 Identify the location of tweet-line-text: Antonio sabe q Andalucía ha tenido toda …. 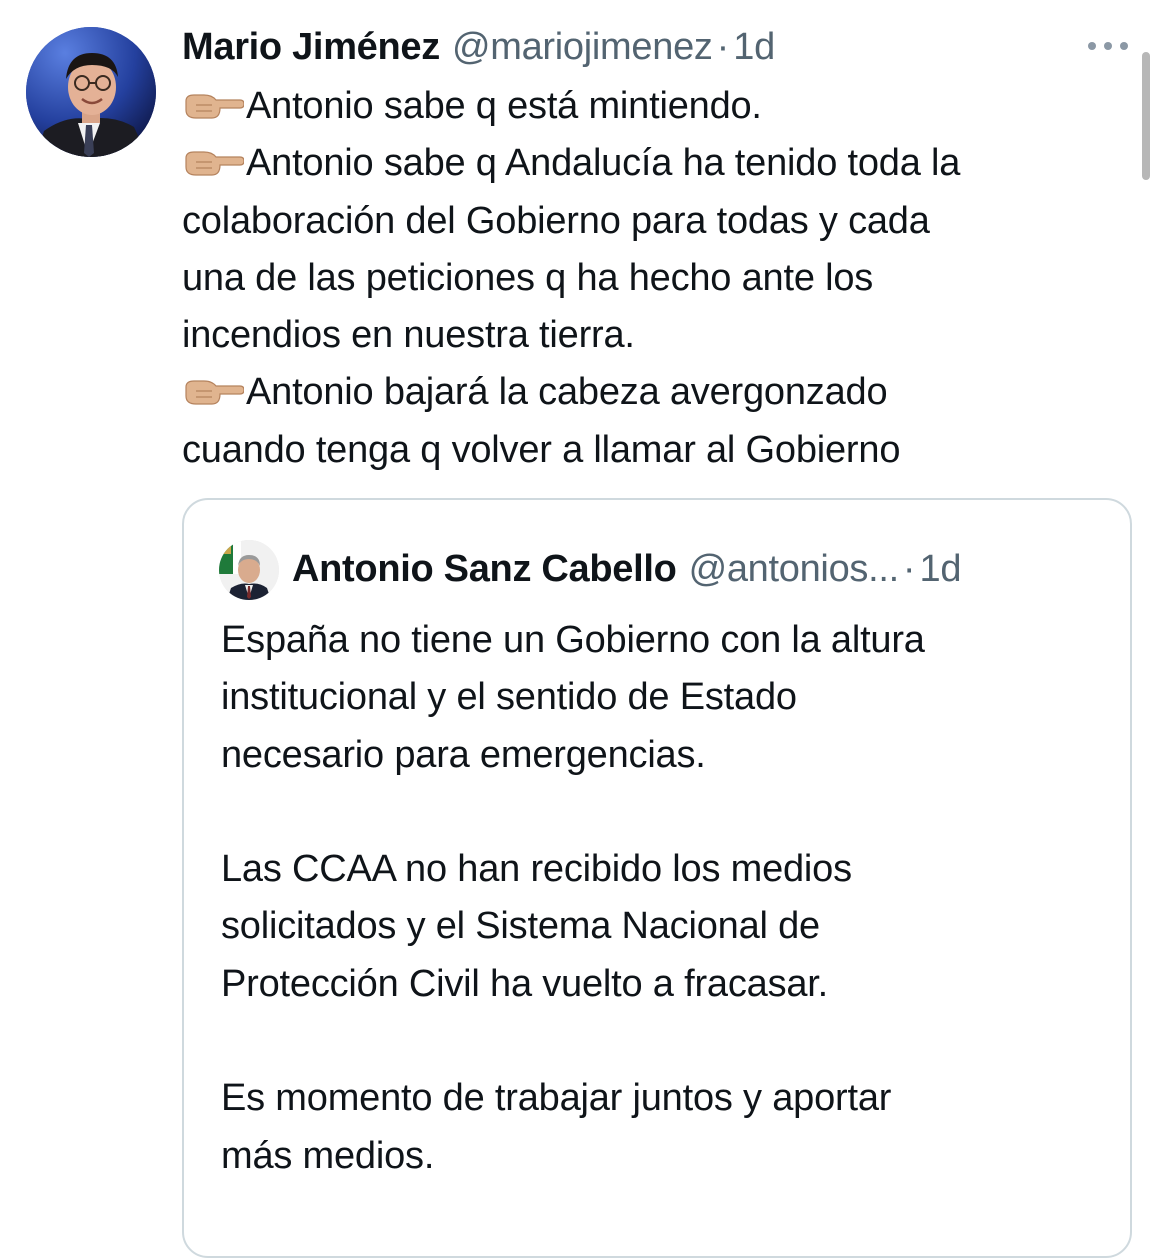
(603, 163).